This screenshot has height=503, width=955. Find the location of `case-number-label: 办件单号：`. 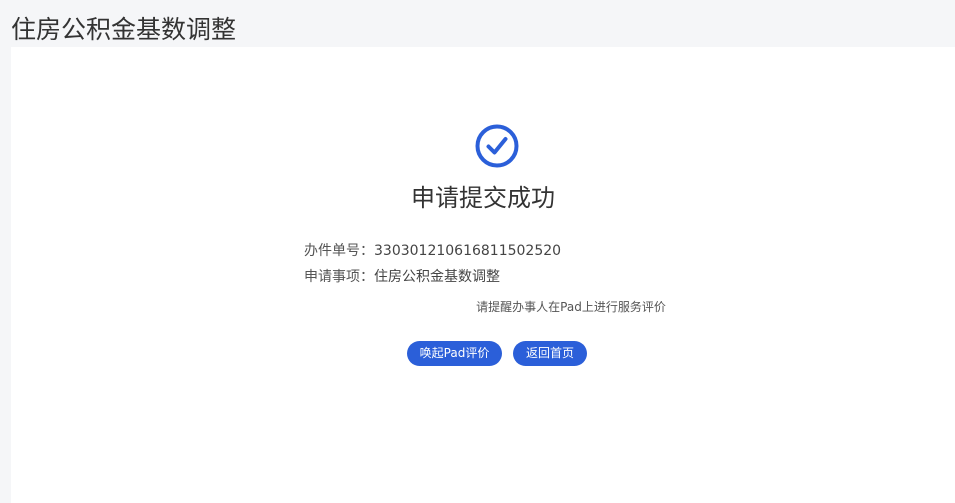

case-number-label: 办件单号： is located at coordinates (339, 251).